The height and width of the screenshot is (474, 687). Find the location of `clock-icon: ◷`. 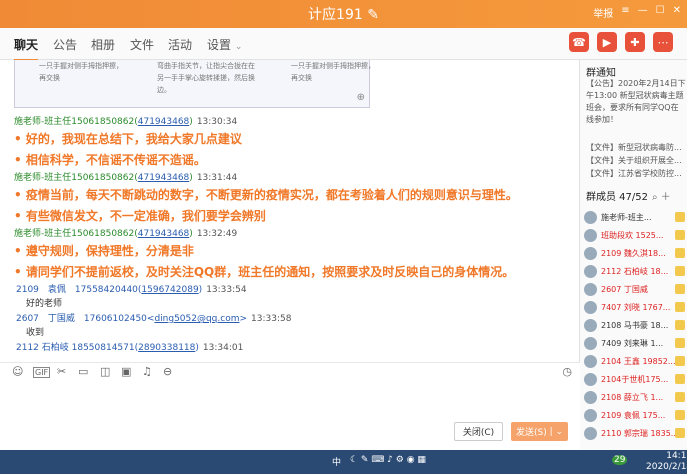

clock-icon: ◷ is located at coordinates (567, 371).